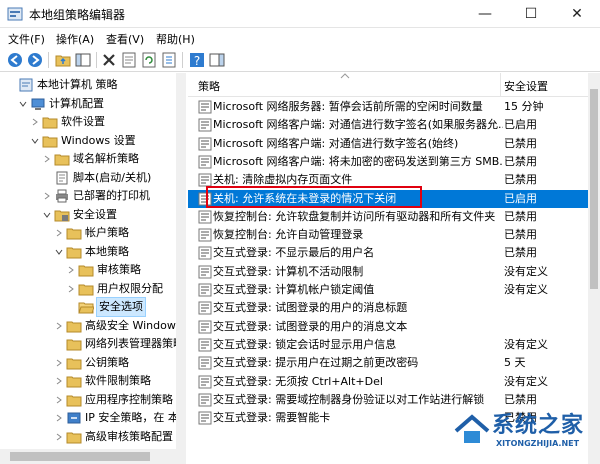  Describe the element at coordinates (83, 121) in the screenshot. I see `tree-item-label: 软件设置` at that location.